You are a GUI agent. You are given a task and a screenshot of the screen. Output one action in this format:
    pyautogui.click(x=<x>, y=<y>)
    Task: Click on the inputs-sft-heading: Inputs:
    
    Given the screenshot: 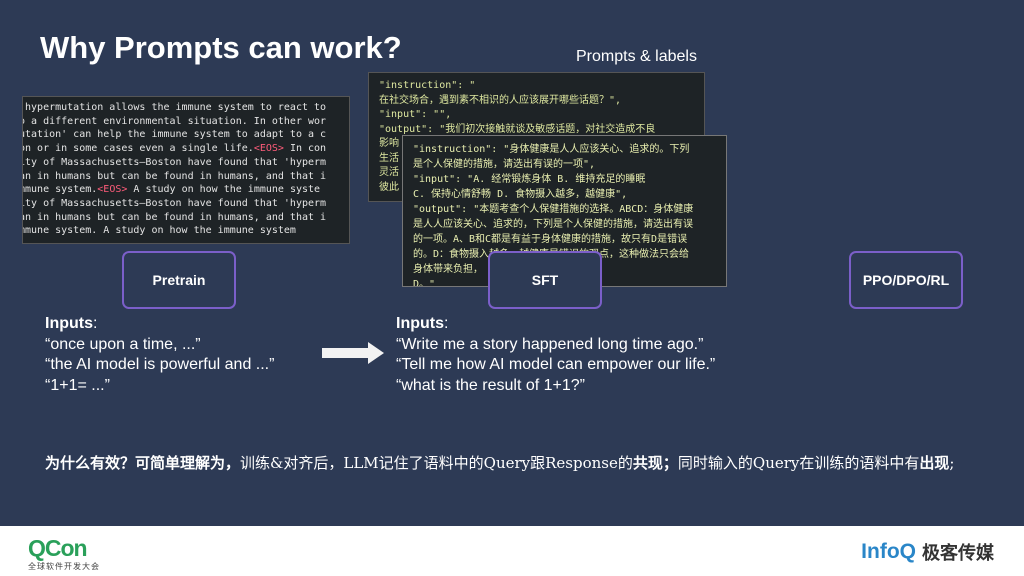 What is the action you would take?
    pyautogui.click(x=422, y=323)
    